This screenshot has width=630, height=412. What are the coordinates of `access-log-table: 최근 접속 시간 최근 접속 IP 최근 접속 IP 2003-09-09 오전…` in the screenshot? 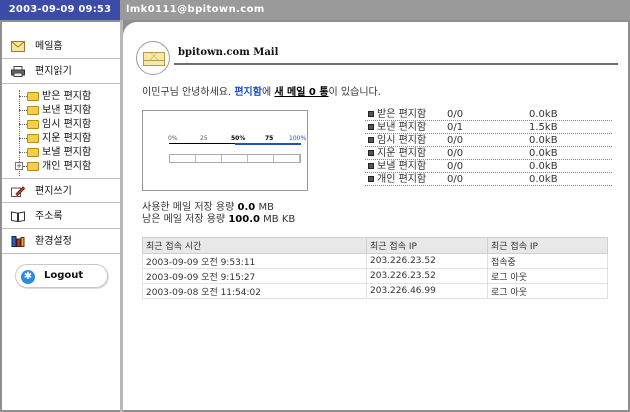 It's located at (375, 268).